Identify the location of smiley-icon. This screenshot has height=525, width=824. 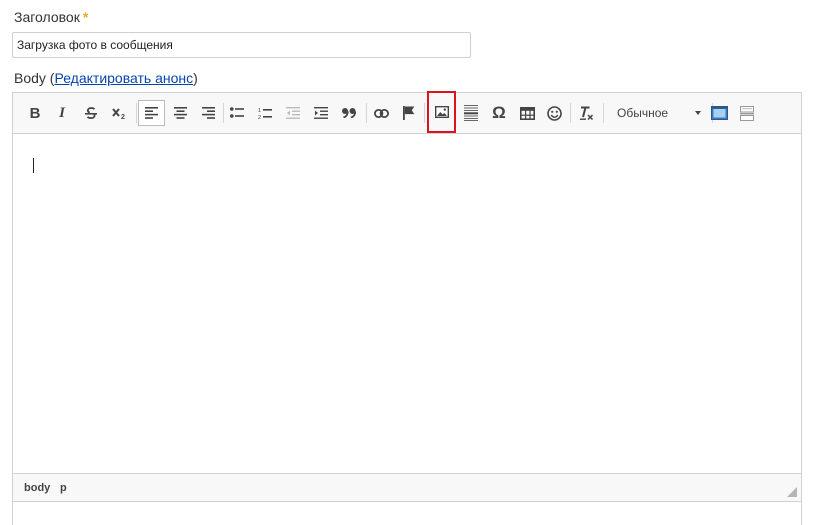
(554, 113).